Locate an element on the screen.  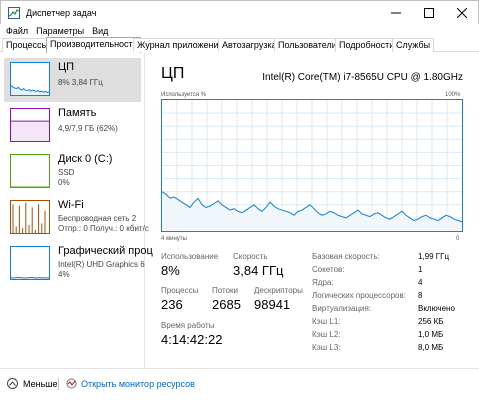
uptime-label: Время работы is located at coordinates (188, 325).